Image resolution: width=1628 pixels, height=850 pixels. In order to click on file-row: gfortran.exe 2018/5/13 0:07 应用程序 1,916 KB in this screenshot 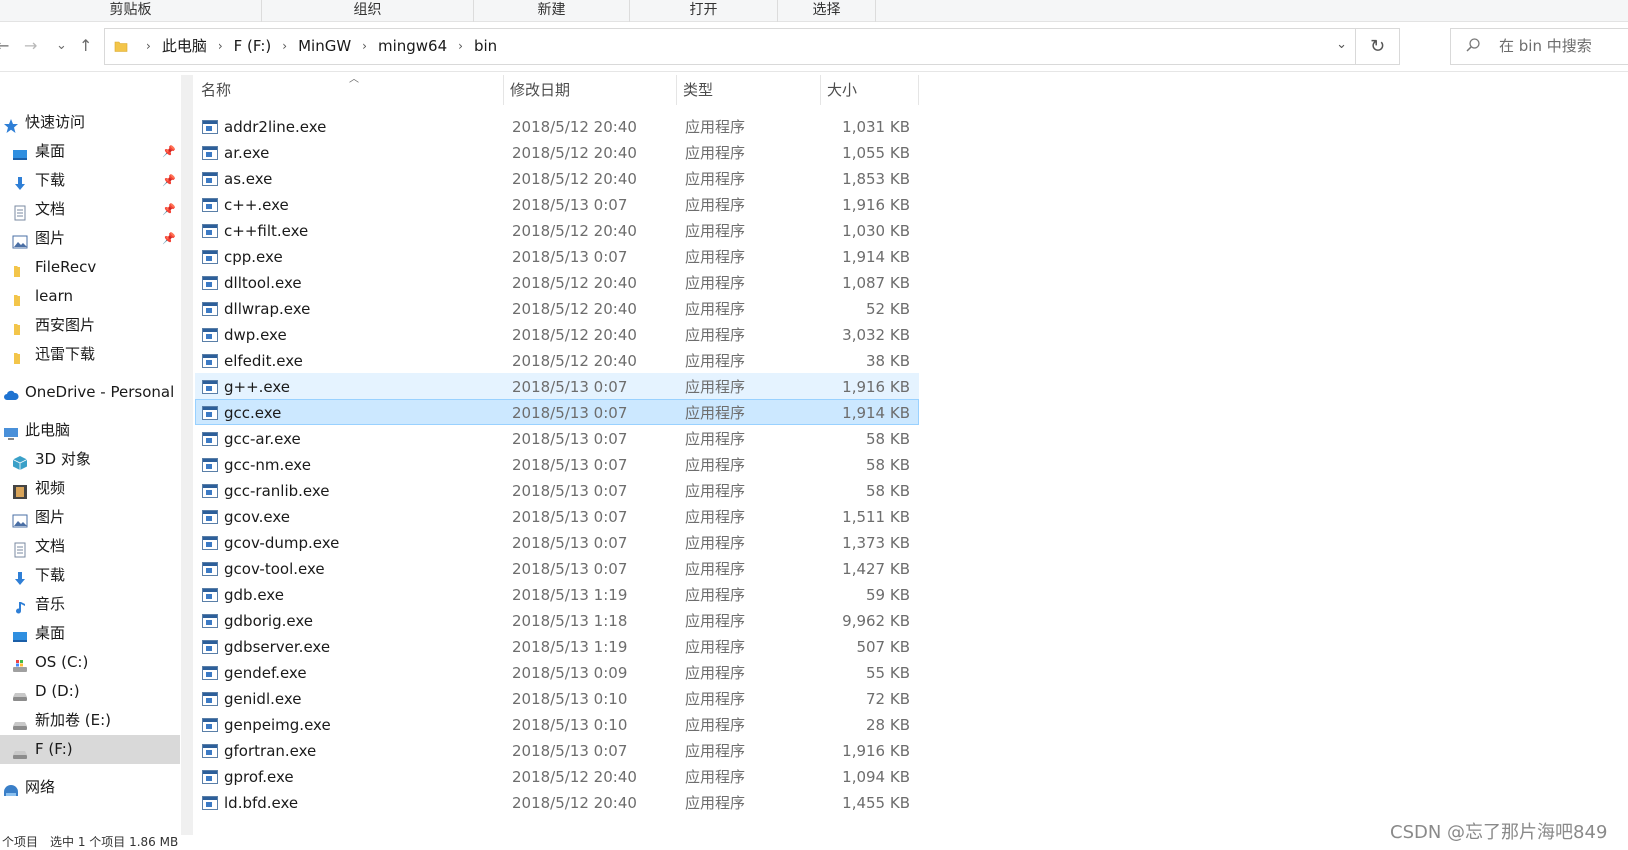, I will do `click(557, 750)`.